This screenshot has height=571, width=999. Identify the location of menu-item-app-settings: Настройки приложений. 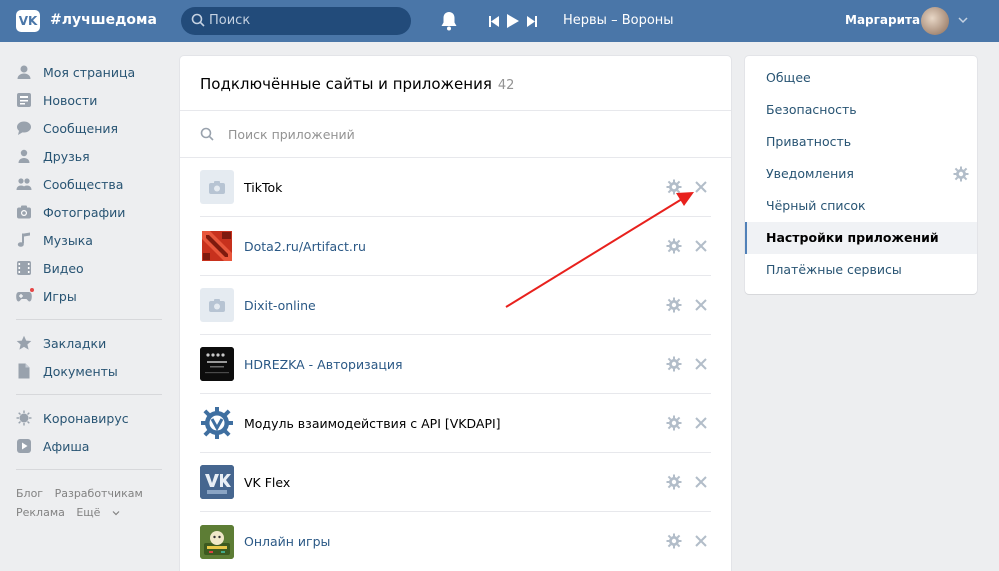
(861, 238).